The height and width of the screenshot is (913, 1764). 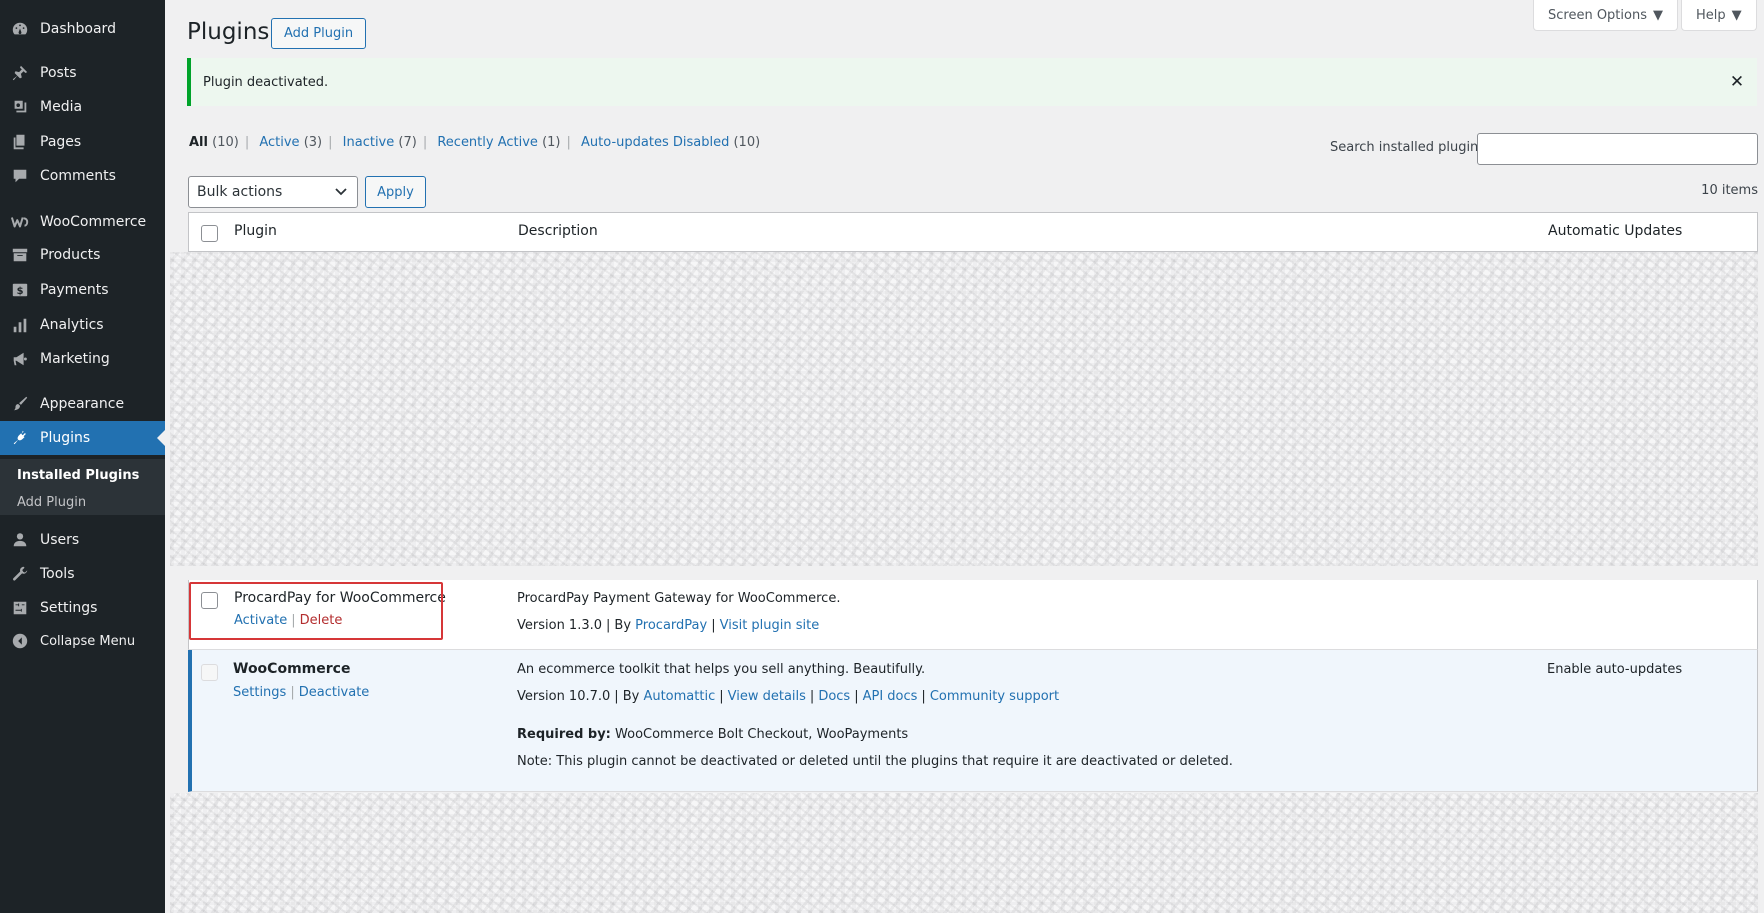 What do you see at coordinates (834, 696) in the screenshot?
I see `docs-link: Docs` at bounding box center [834, 696].